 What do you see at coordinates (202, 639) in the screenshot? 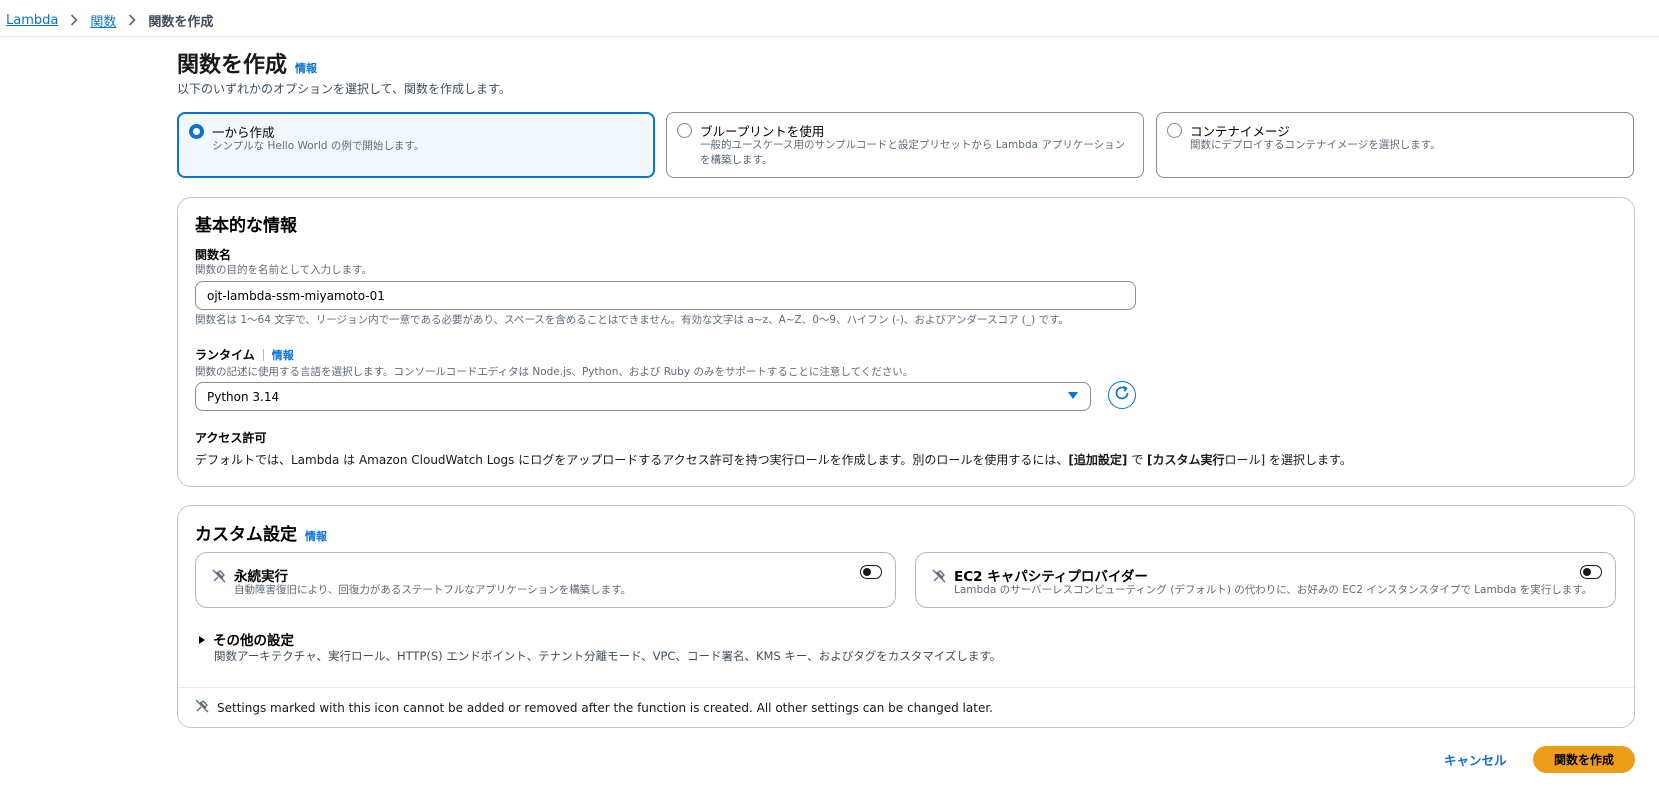
I see `caret-right-icon` at bounding box center [202, 639].